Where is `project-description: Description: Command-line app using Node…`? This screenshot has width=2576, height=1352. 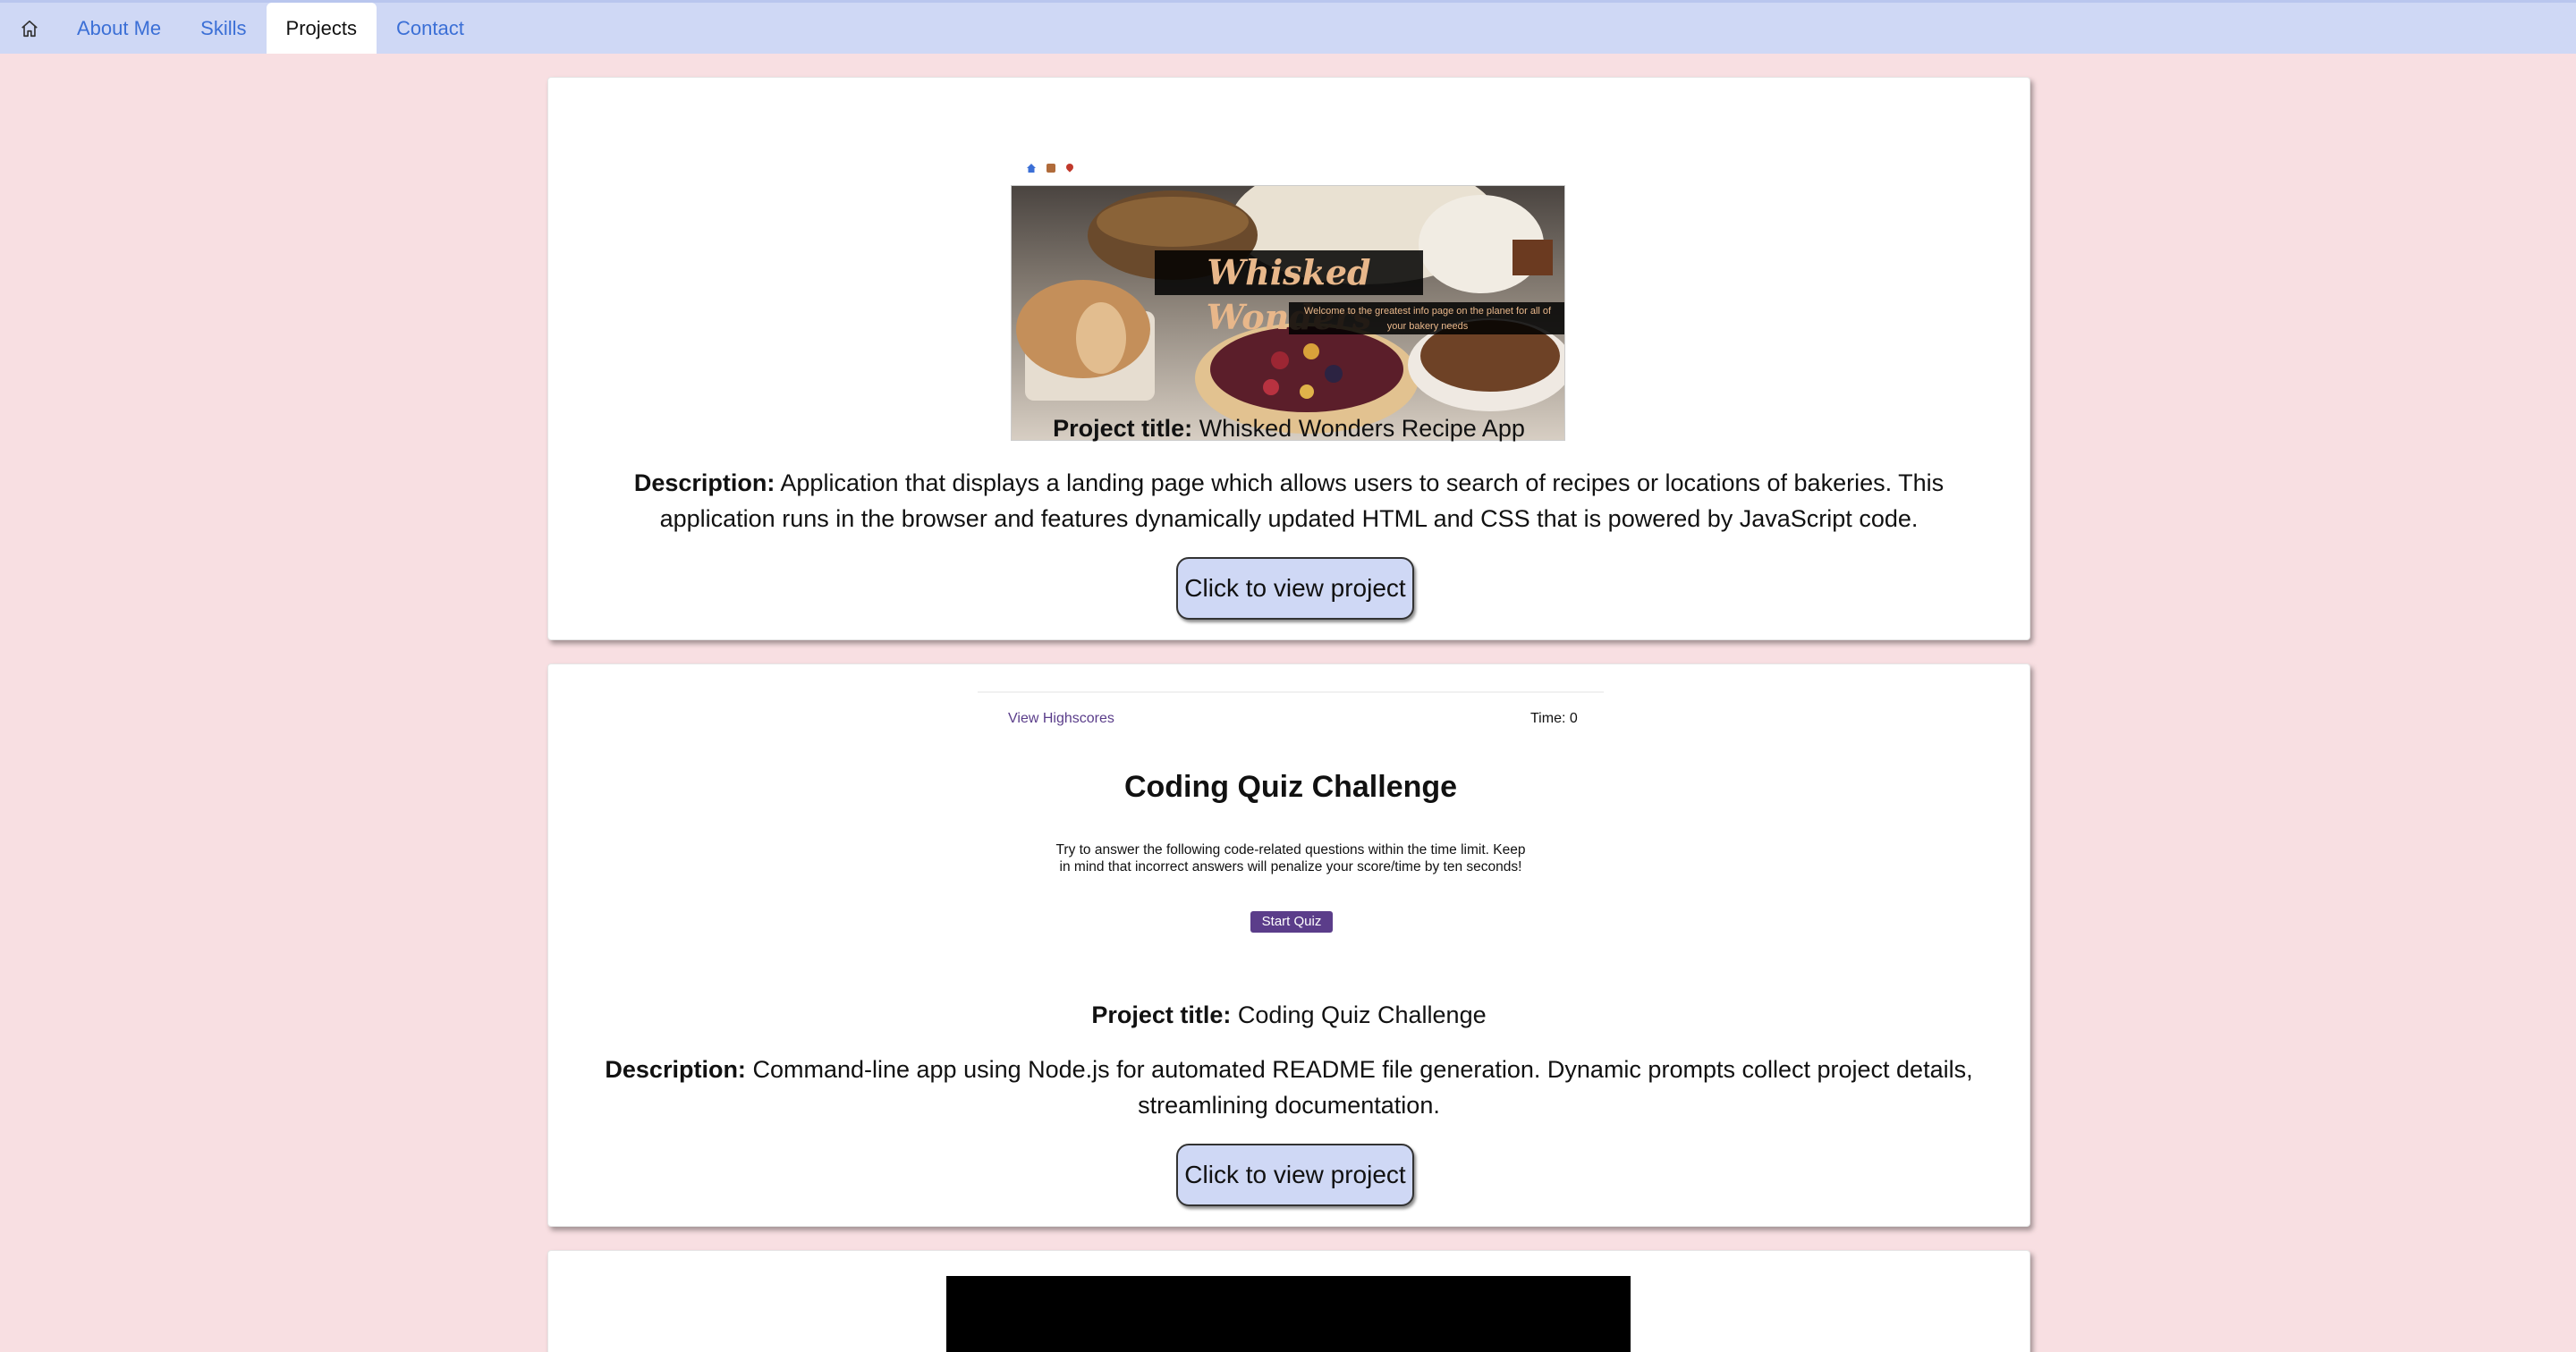 project-description: Description: Command-line app using Node… is located at coordinates (1289, 1087).